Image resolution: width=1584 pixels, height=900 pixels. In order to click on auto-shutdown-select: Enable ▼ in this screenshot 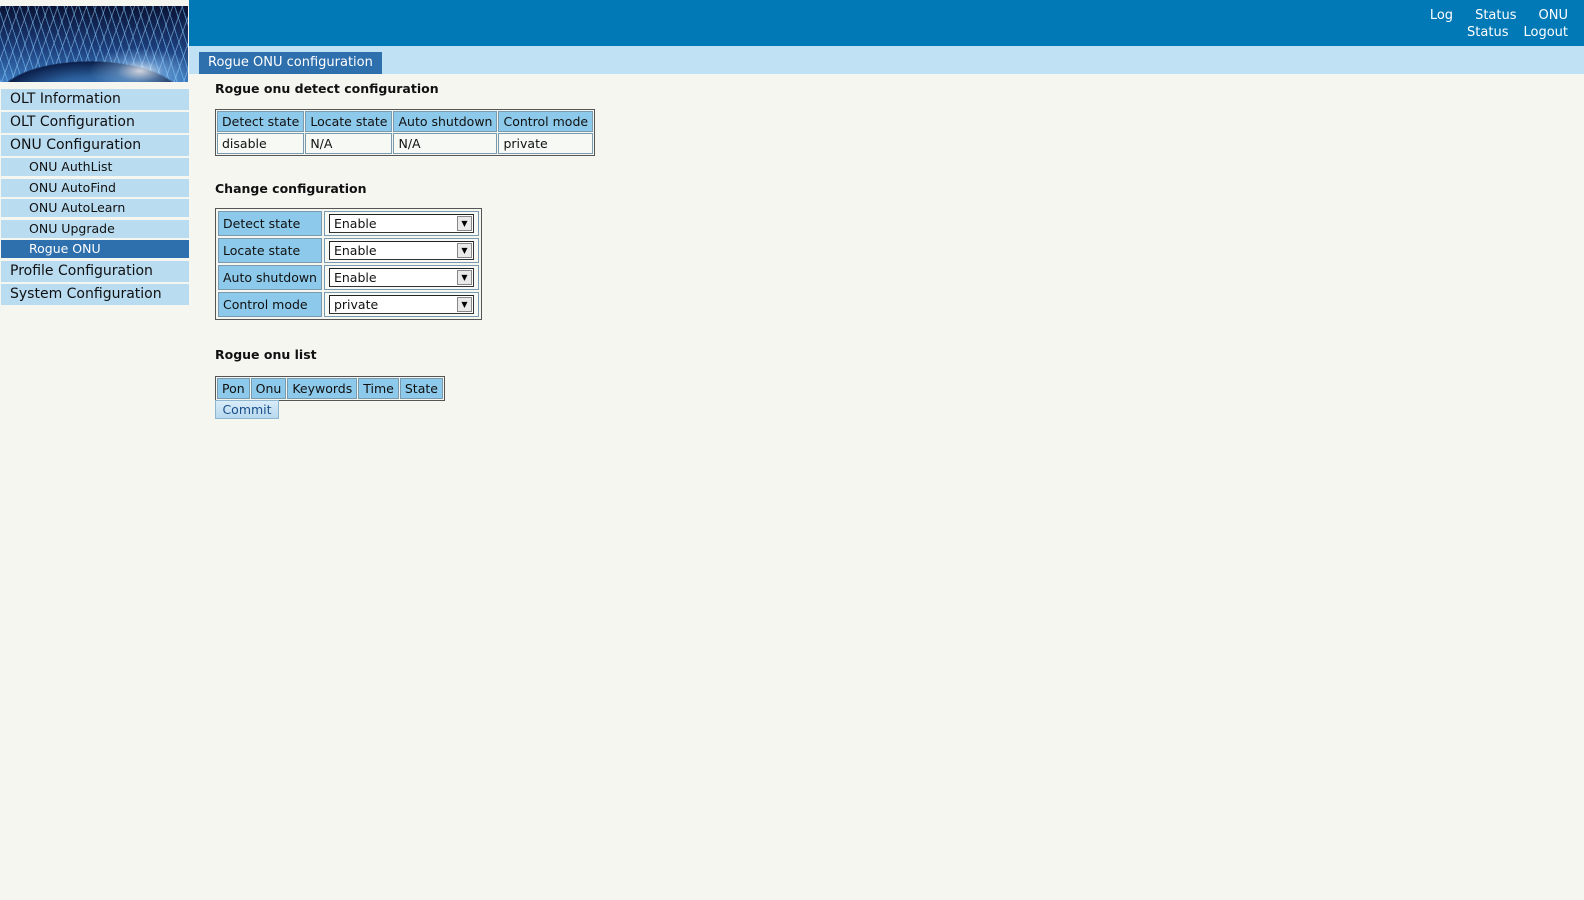, I will do `click(401, 277)`.